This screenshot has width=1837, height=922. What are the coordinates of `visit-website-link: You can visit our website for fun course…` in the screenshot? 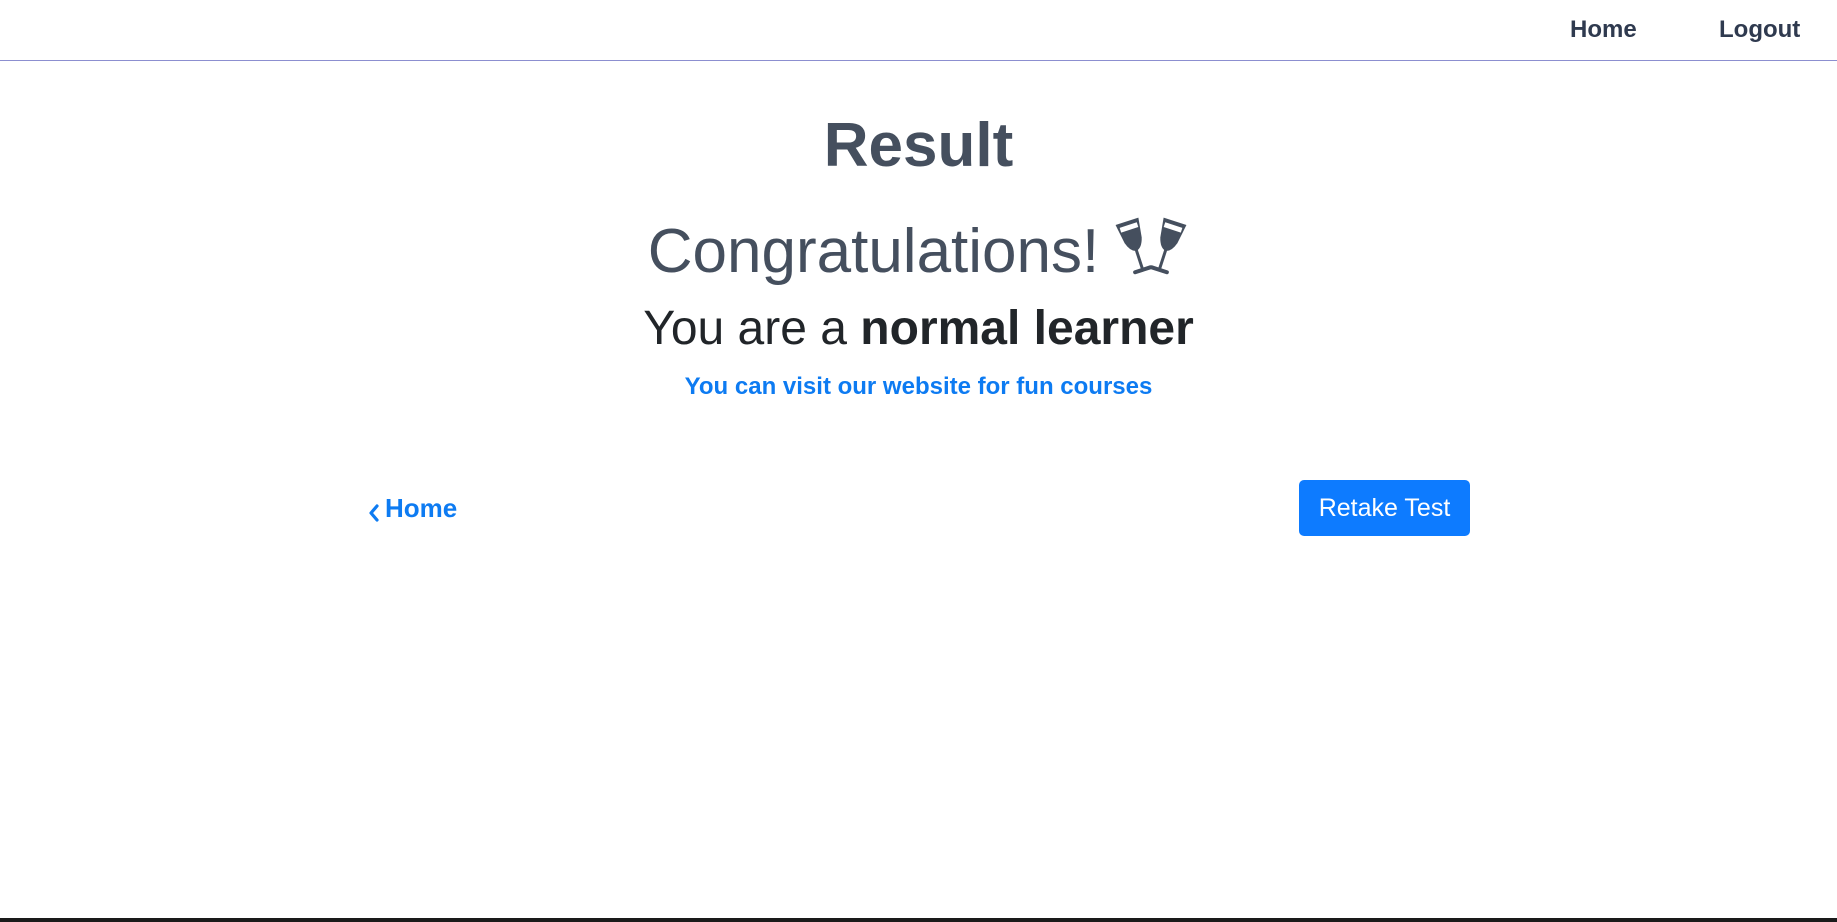 It's located at (918, 387).